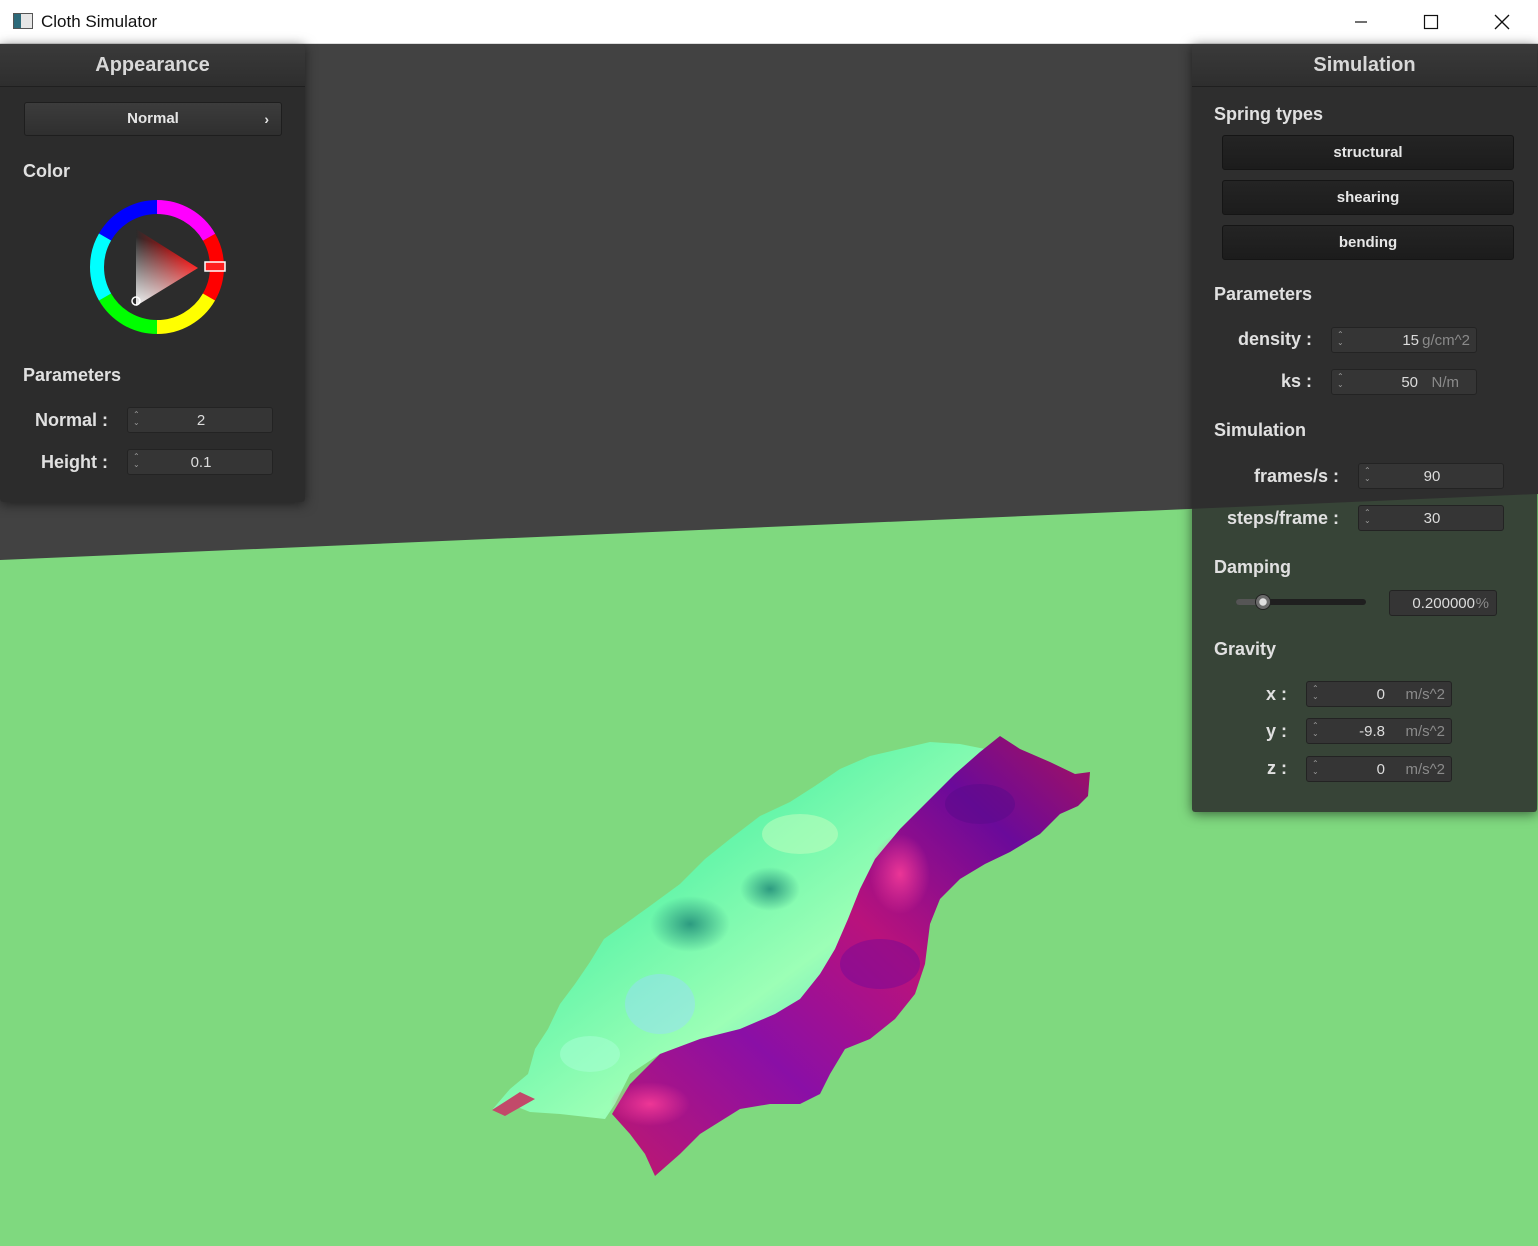 Image resolution: width=1538 pixels, height=1246 pixels. What do you see at coordinates (769, 22) in the screenshot?
I see `title-bar: Cloth Simulator` at bounding box center [769, 22].